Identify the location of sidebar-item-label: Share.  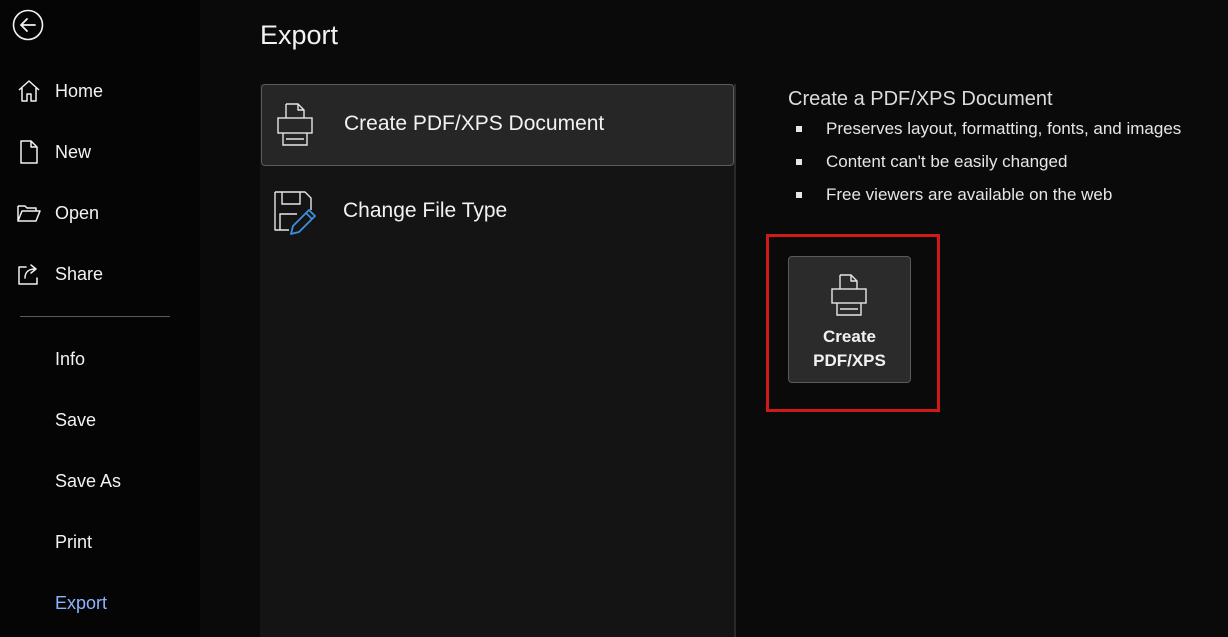
(79, 274).